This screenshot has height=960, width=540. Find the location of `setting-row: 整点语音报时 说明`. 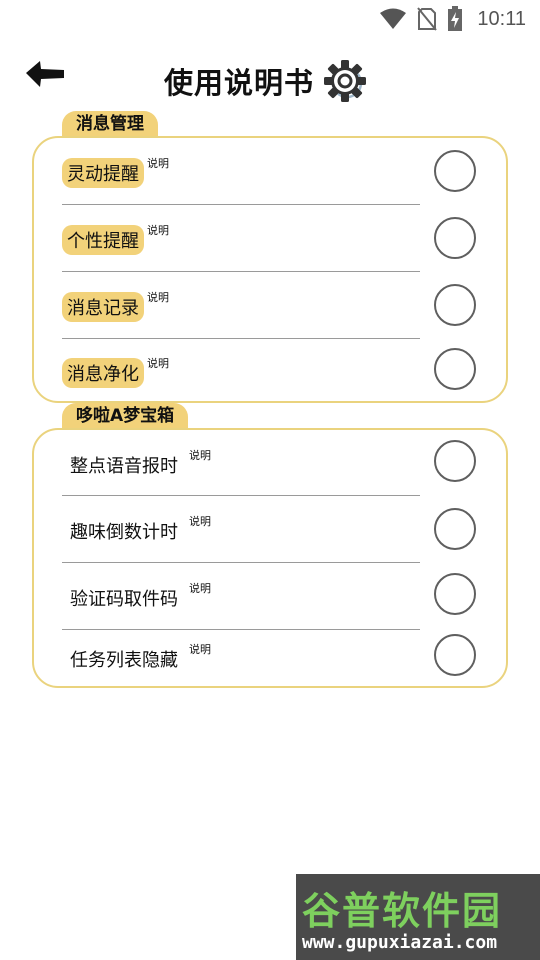

setting-row: 整点语音报时 说明 is located at coordinates (270, 463).